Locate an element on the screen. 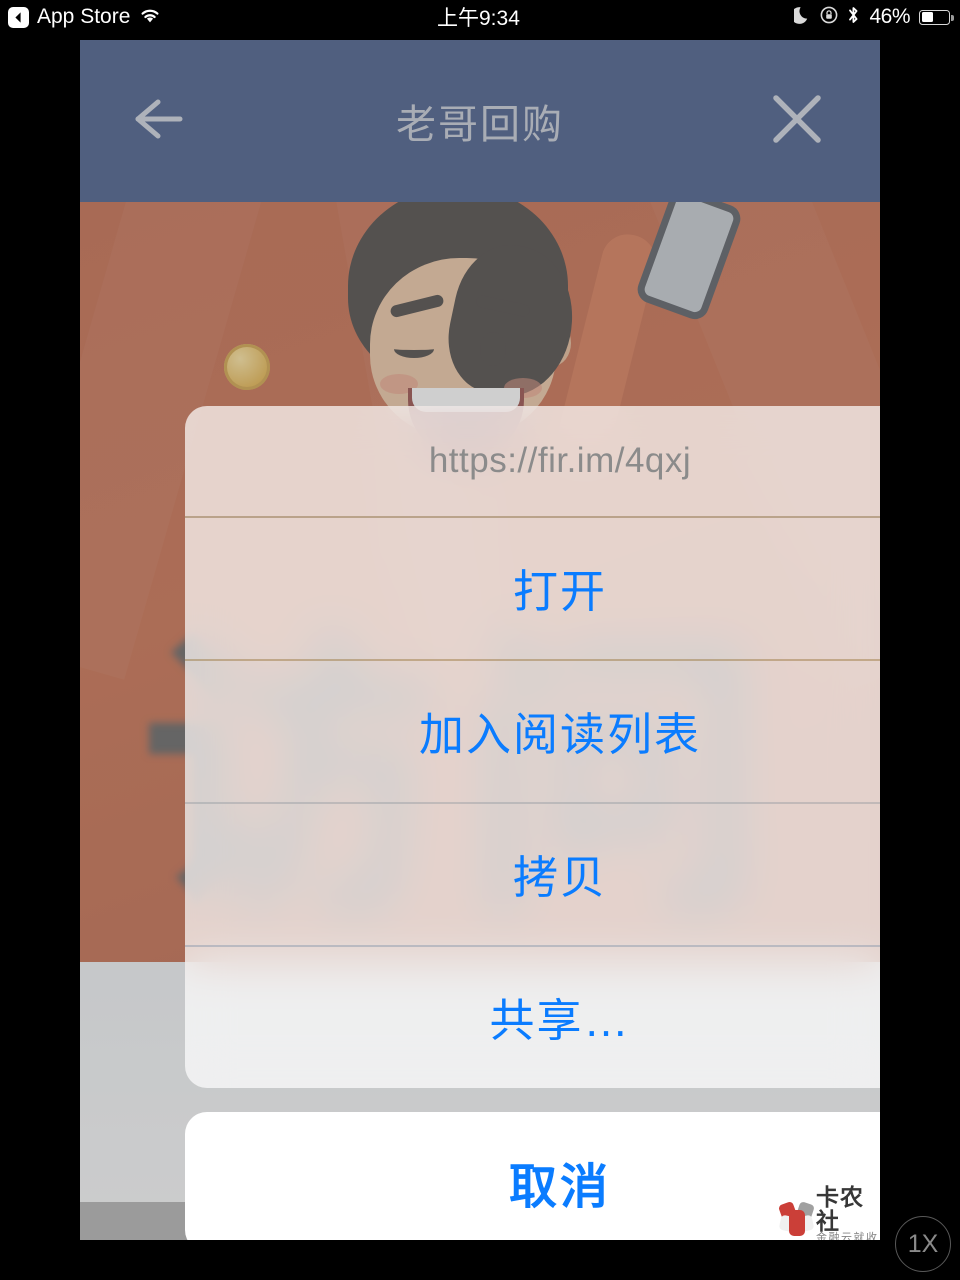 This screenshot has height=1280, width=960. back-to-app-icon is located at coordinates (18, 17).